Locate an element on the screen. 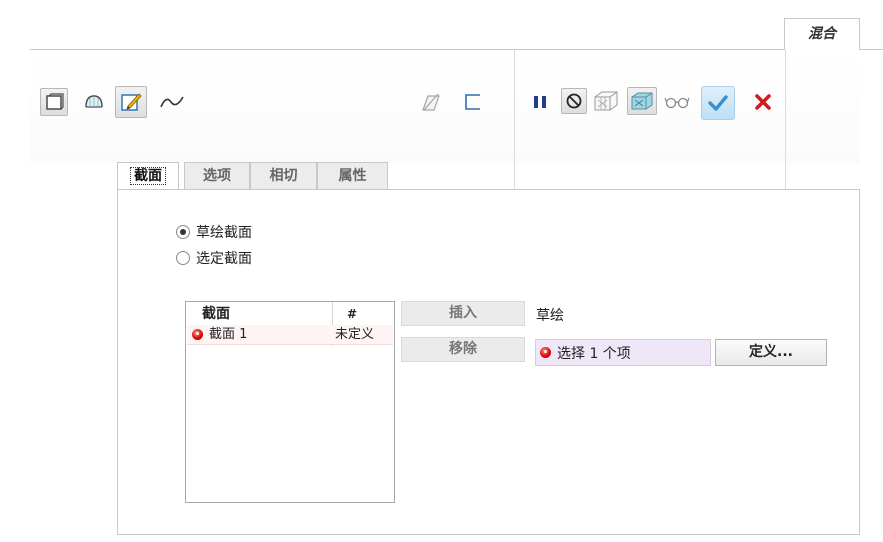 The height and width of the screenshot is (542, 883). tab-sections-label: 截面 is located at coordinates (148, 176).